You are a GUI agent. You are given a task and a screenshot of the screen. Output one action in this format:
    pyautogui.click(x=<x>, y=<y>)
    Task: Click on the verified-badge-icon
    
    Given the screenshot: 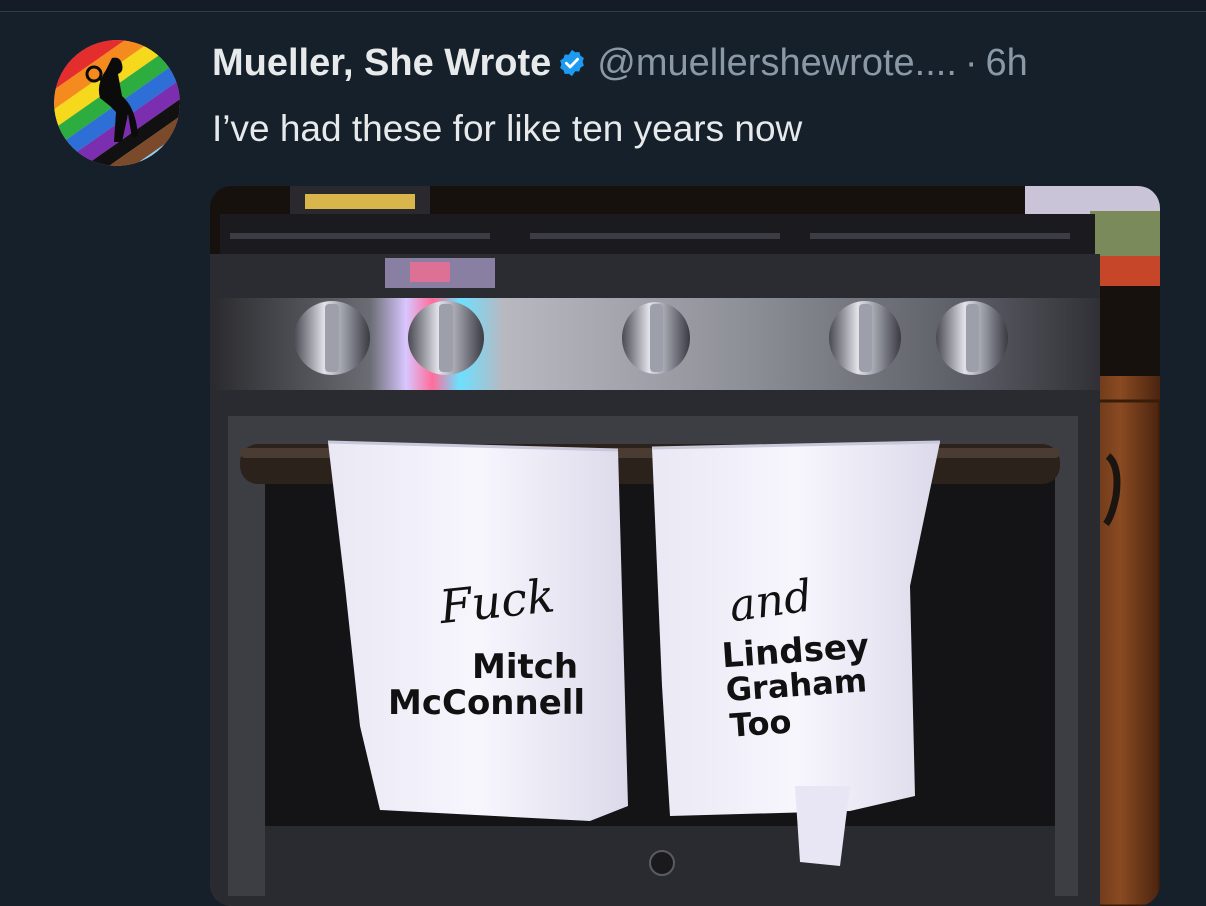 What is the action you would take?
    pyautogui.click(x=572, y=63)
    